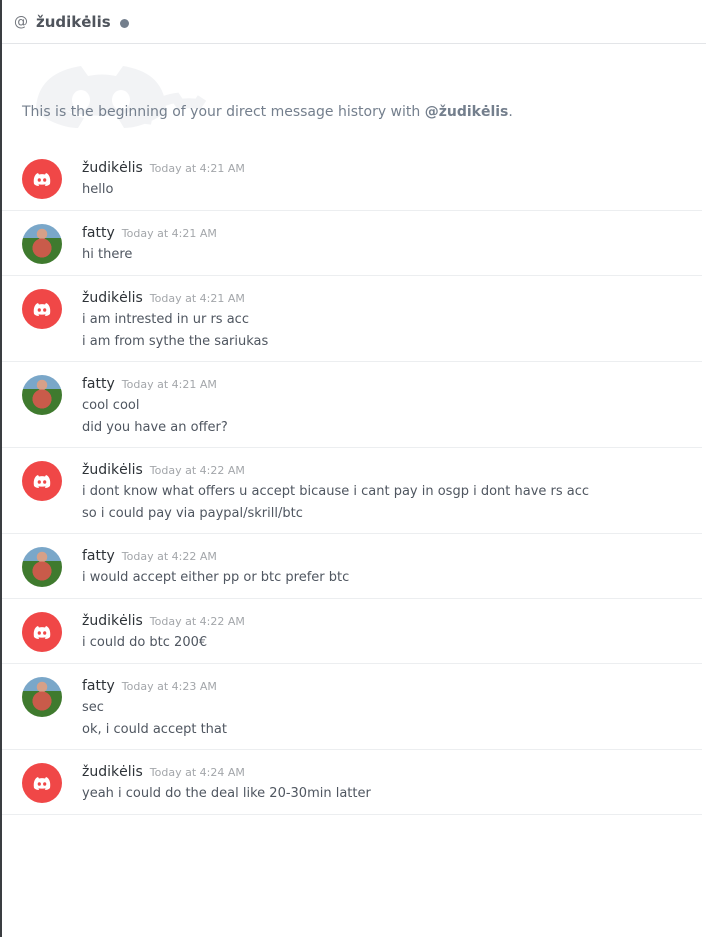 This screenshot has height=937, width=706. What do you see at coordinates (169, 686) in the screenshot?
I see `message-timestamp: Today at 4:23 AM` at bounding box center [169, 686].